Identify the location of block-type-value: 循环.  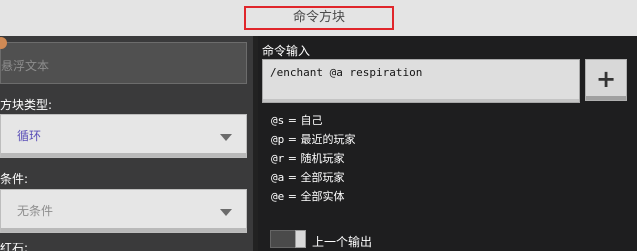
(29, 136).